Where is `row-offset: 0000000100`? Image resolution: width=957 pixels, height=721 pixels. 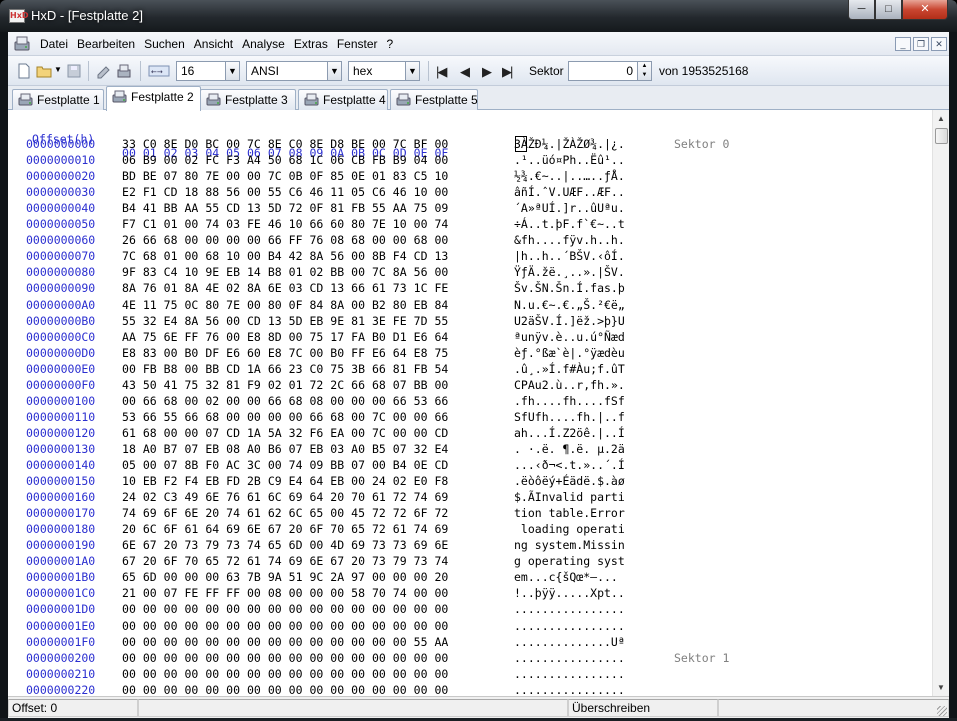
row-offset: 0000000100 is located at coordinates (60, 401).